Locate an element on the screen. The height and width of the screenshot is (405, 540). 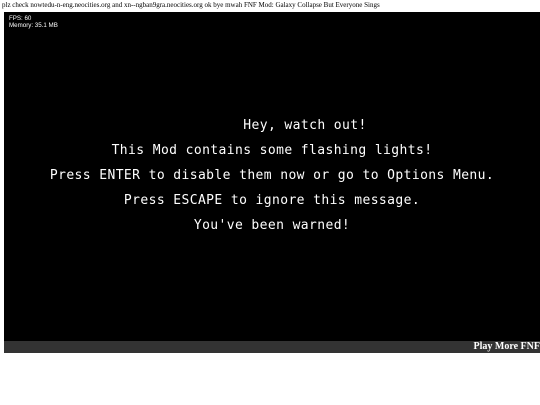
memory-counter: Memory: 35.1 MB is located at coordinates (33, 25).